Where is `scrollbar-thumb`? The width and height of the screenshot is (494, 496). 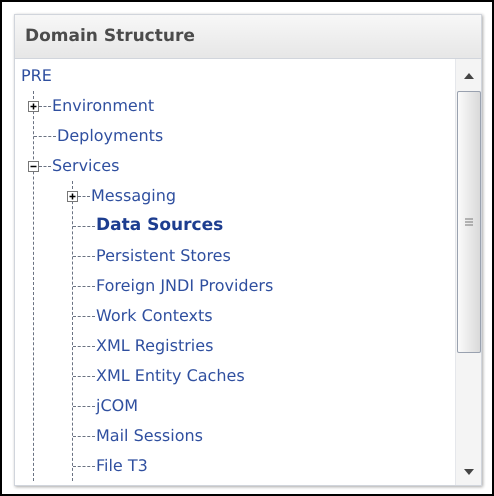 scrollbar-thumb is located at coordinates (468, 222).